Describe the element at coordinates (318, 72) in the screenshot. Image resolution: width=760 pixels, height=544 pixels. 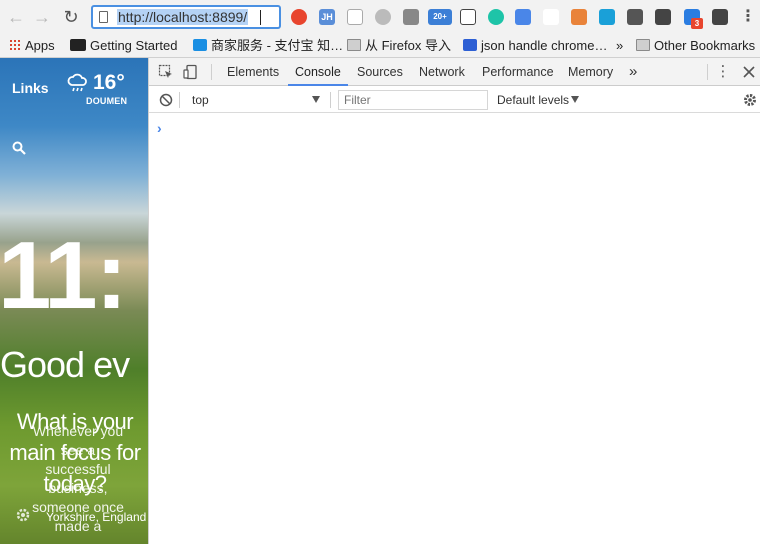
I see `tab-console: Console` at that location.